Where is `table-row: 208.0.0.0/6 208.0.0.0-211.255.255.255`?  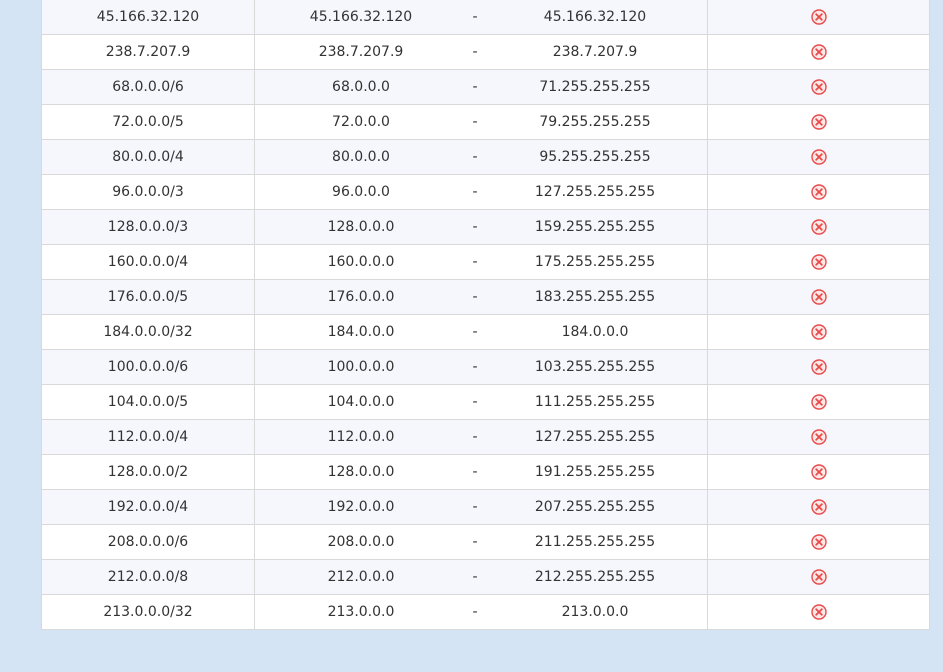 table-row: 208.0.0.0/6 208.0.0.0-211.255.255.255 is located at coordinates (485, 542).